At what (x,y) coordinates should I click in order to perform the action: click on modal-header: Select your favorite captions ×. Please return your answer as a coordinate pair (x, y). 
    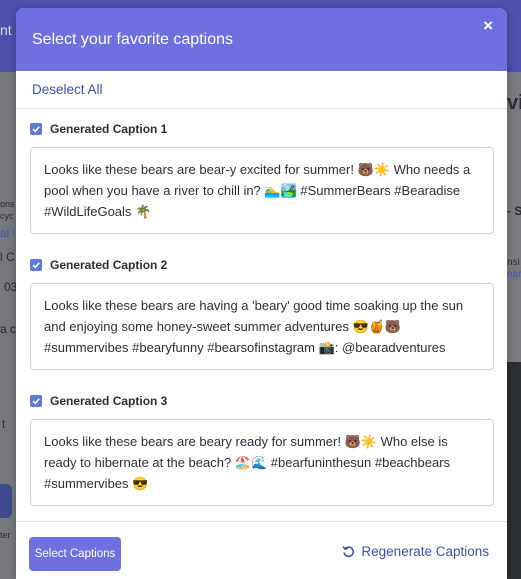
    Looking at the image, I should click on (261, 39).